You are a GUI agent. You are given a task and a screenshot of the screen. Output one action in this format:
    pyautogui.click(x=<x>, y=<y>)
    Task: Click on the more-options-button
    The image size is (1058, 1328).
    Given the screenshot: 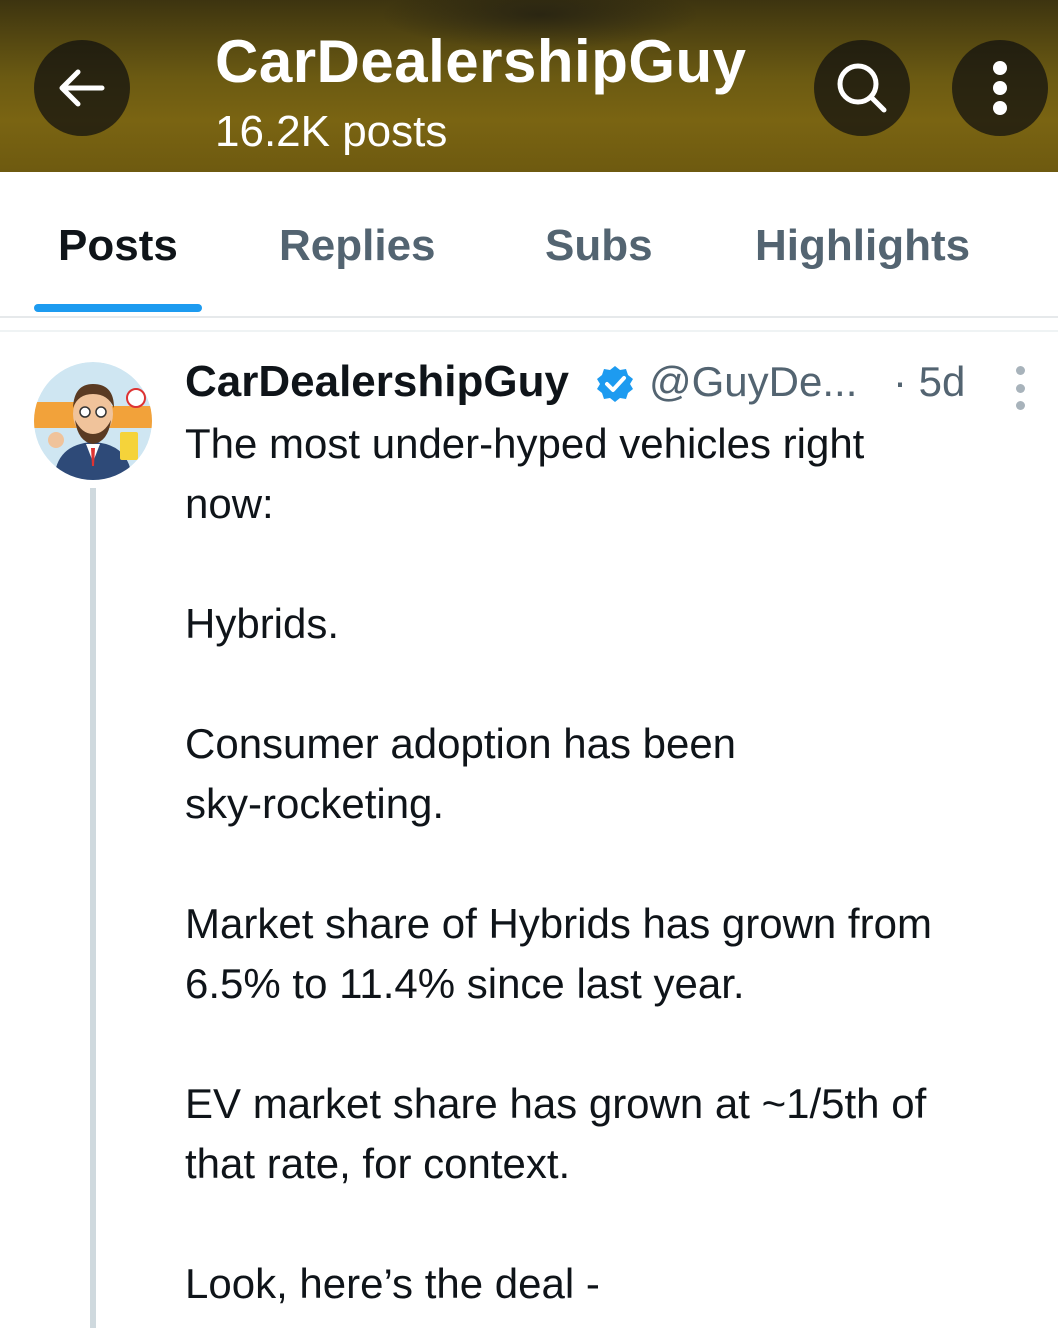 What is the action you would take?
    pyautogui.click(x=1000, y=88)
    